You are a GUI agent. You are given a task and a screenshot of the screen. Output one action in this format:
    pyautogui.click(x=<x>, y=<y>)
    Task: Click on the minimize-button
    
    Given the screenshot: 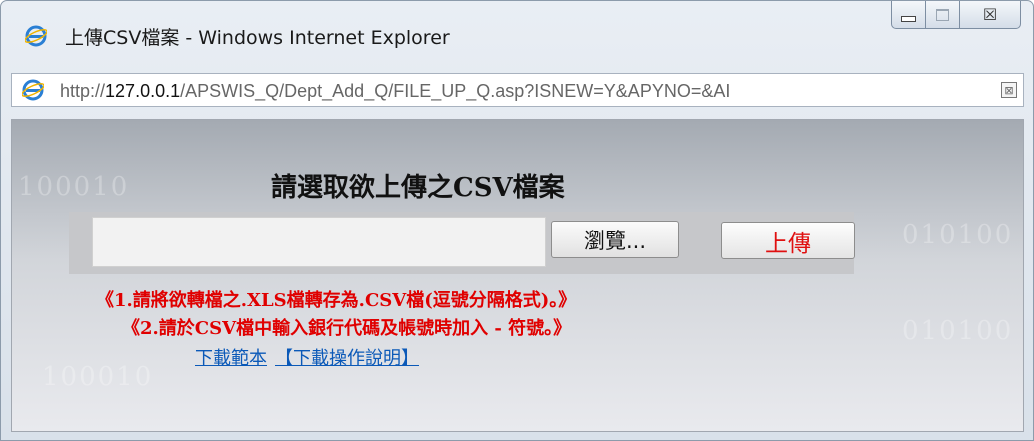 What is the action you would take?
    pyautogui.click(x=908, y=15)
    